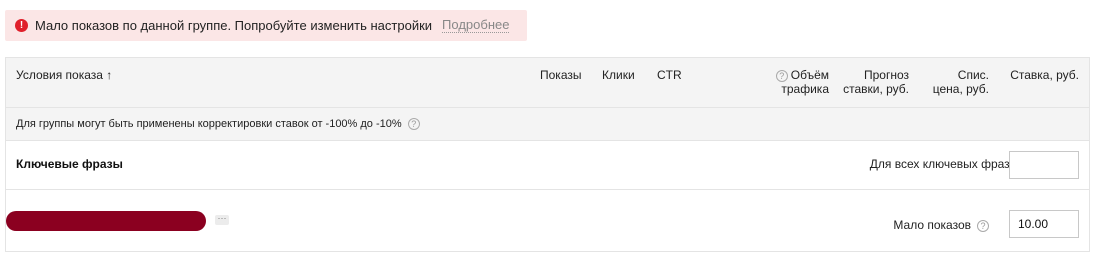 The width and height of the screenshot is (1096, 256). Describe the element at coordinates (802, 82) in the screenshot. I see `column-traffic: ? Объём трафика` at that location.